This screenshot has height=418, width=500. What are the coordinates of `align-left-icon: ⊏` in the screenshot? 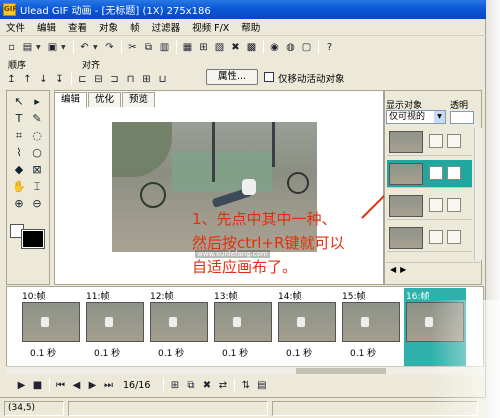 It's located at (82, 79).